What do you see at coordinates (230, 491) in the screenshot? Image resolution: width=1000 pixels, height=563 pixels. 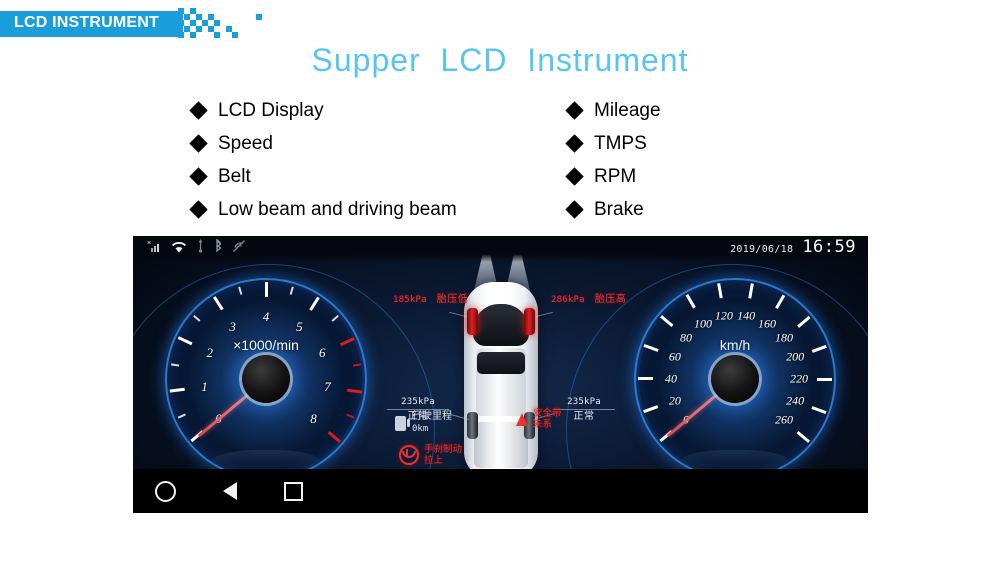 I see `back-triangle-icon` at bounding box center [230, 491].